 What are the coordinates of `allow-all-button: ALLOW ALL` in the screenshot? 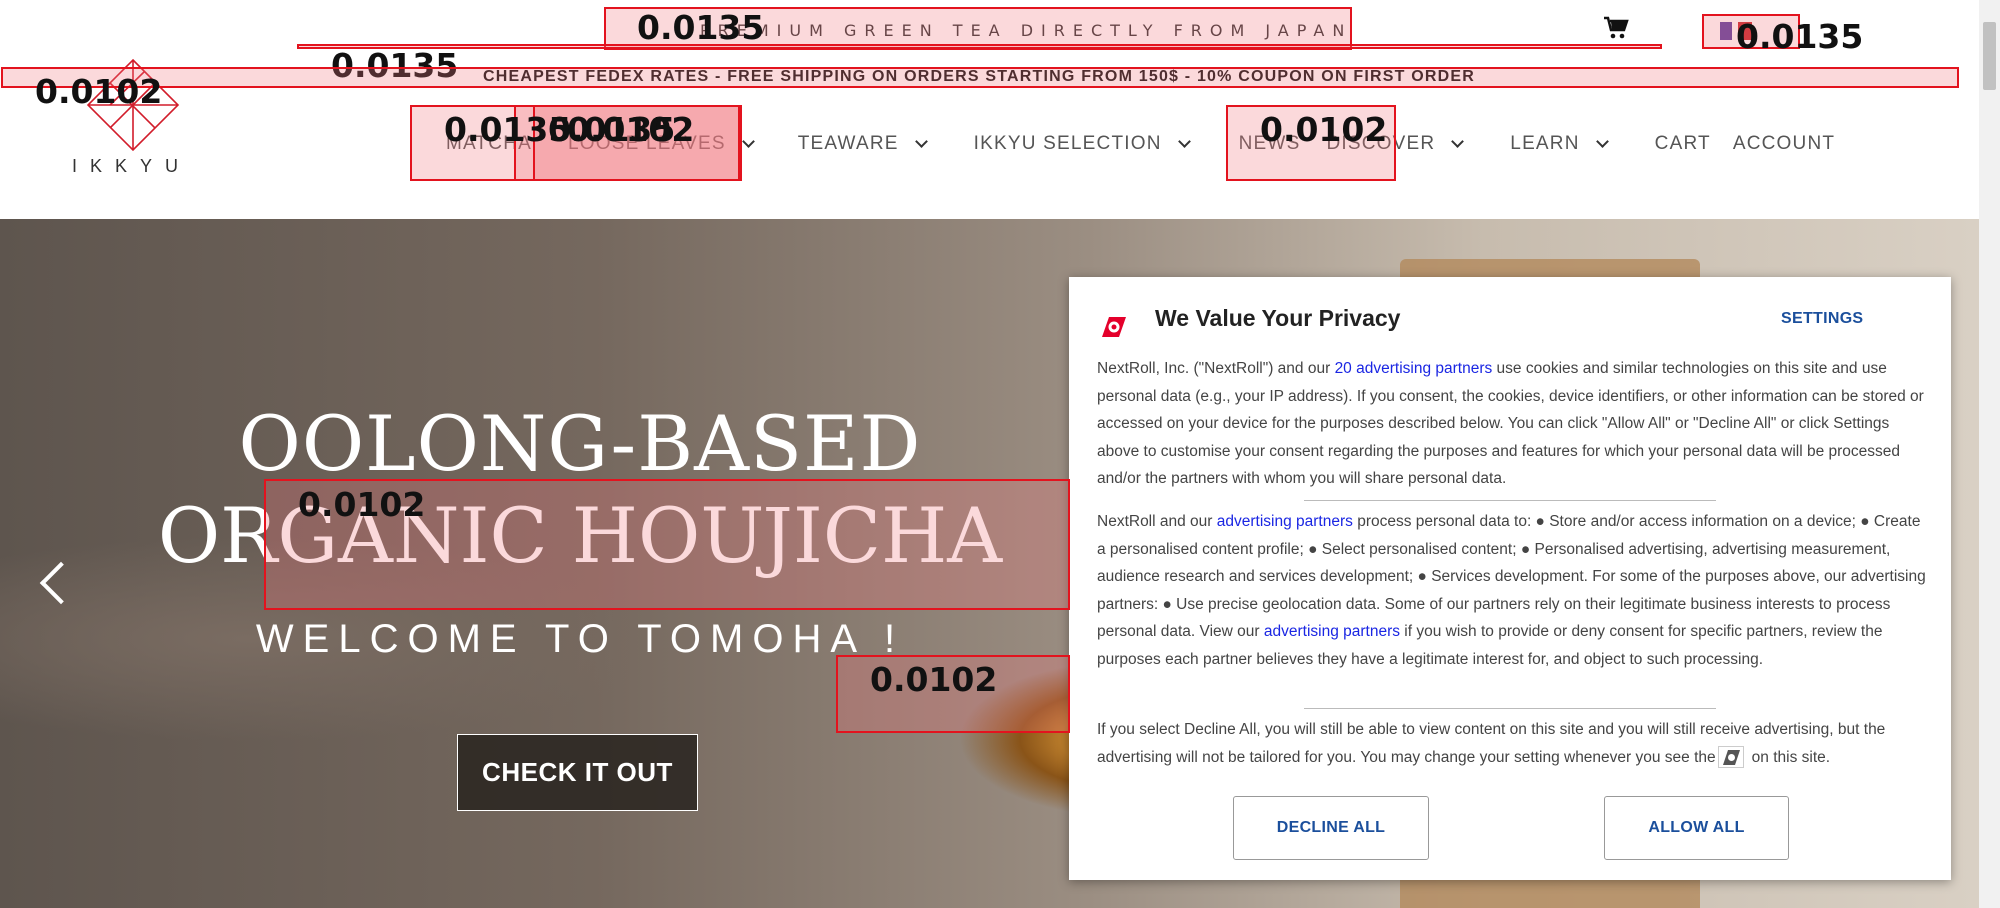 It's located at (1696, 828).